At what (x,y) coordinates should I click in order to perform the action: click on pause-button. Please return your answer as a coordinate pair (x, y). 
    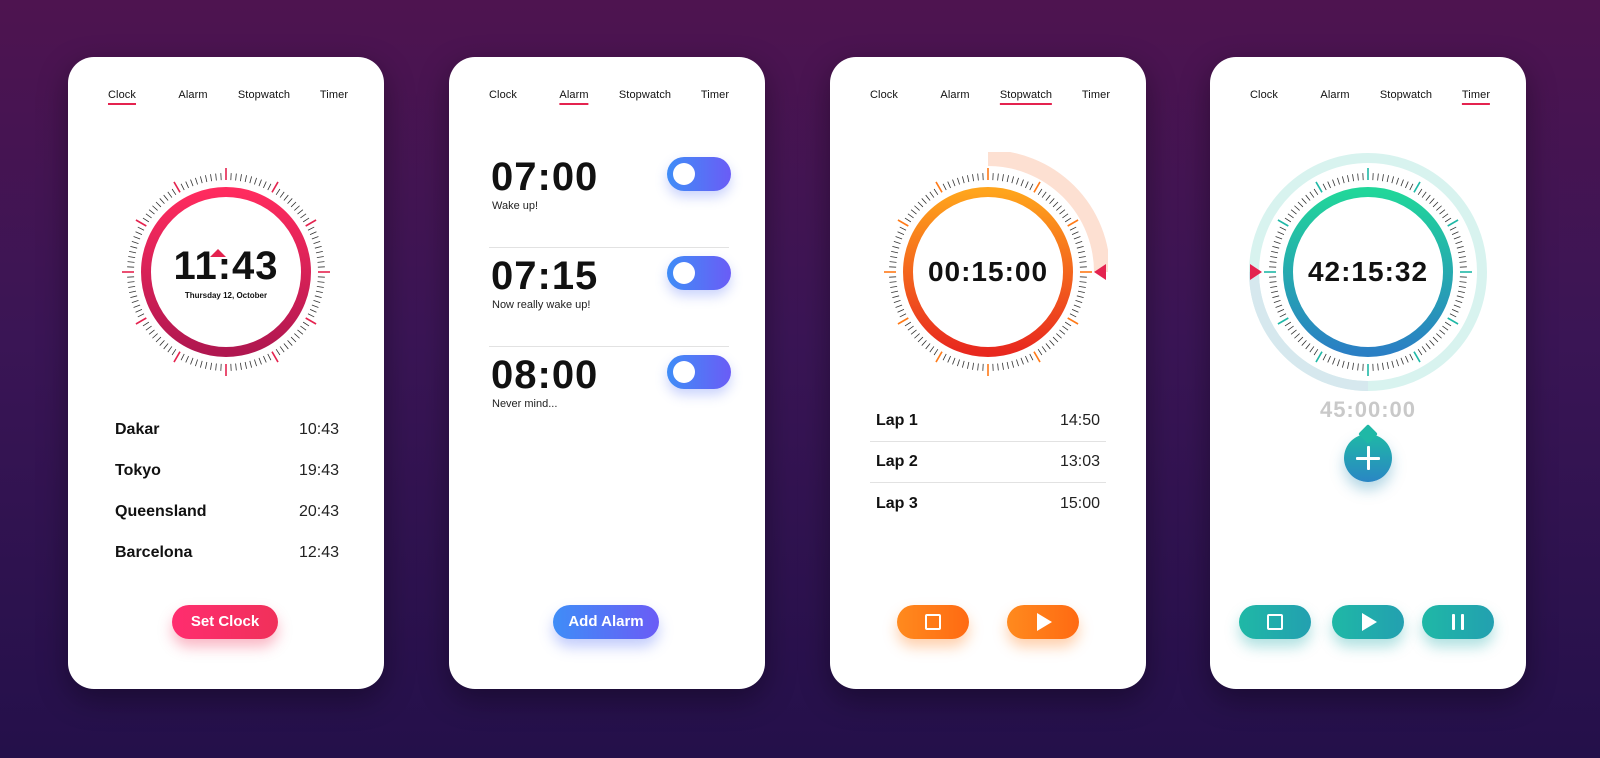
    Looking at the image, I should click on (1458, 622).